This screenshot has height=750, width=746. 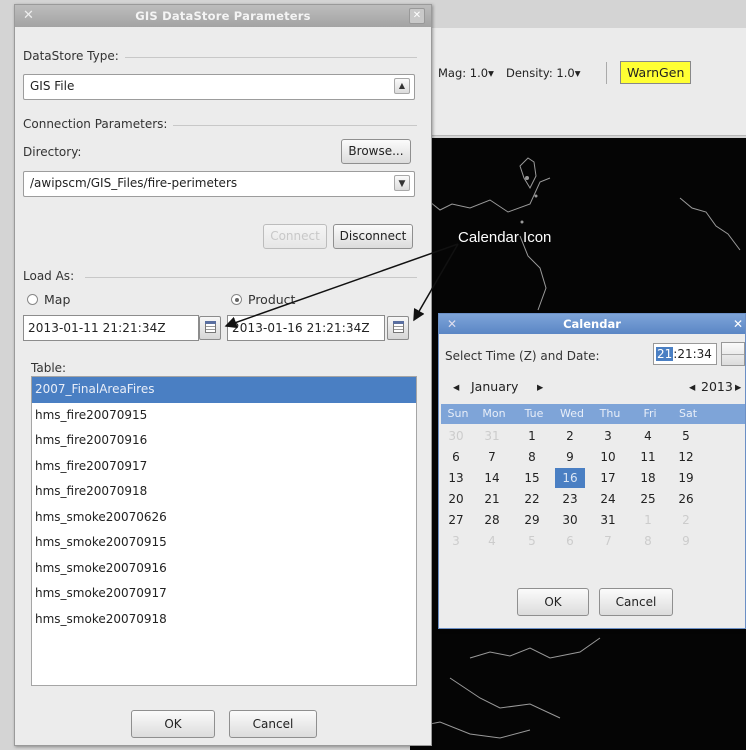 What do you see at coordinates (492, 478) in the screenshot?
I see `calendar-day: 14` at bounding box center [492, 478].